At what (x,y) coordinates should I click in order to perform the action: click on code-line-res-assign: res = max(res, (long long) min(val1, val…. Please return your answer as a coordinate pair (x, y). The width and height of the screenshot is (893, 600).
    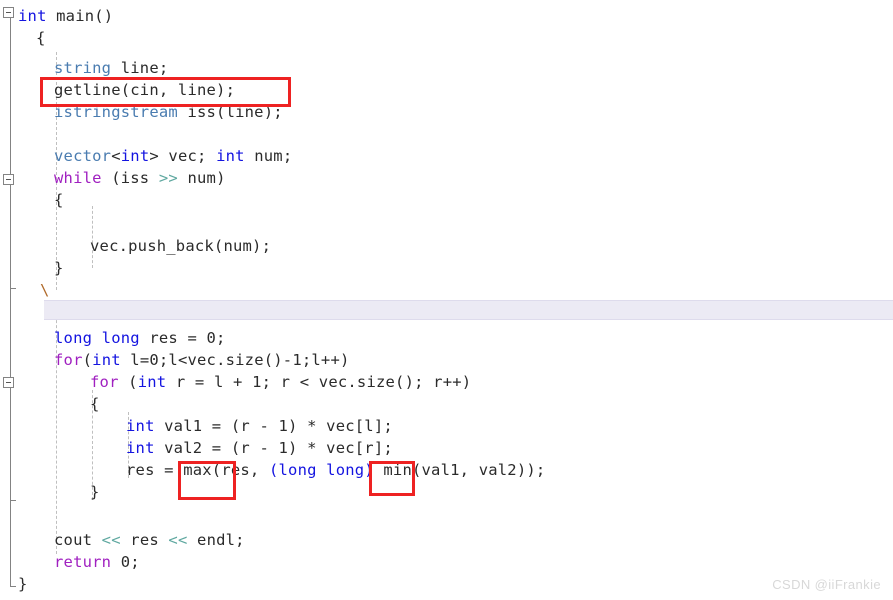
    Looking at the image, I should click on (509, 470).